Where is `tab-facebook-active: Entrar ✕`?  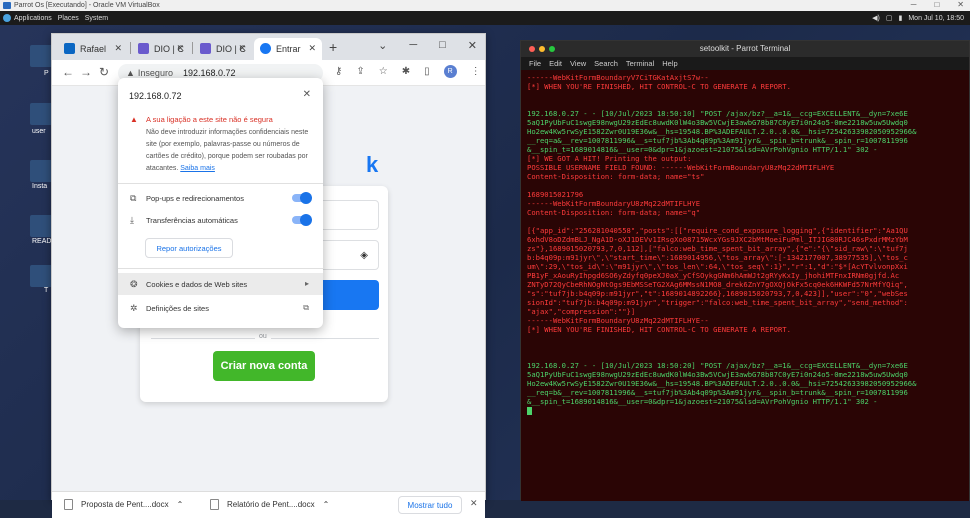 tab-facebook-active: Entrar ✕ is located at coordinates (288, 49).